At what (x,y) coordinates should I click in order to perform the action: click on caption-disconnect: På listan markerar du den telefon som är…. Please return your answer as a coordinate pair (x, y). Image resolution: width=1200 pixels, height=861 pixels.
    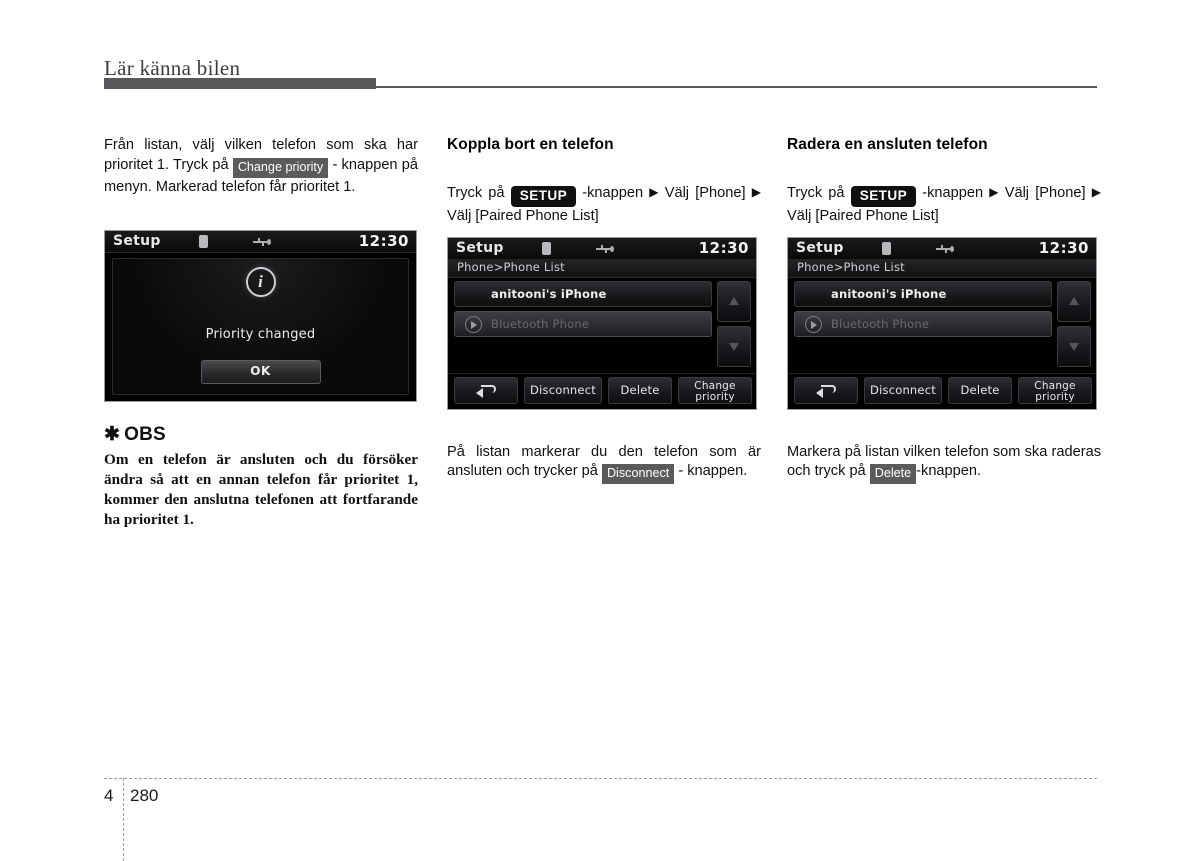
    Looking at the image, I should click on (604, 464).